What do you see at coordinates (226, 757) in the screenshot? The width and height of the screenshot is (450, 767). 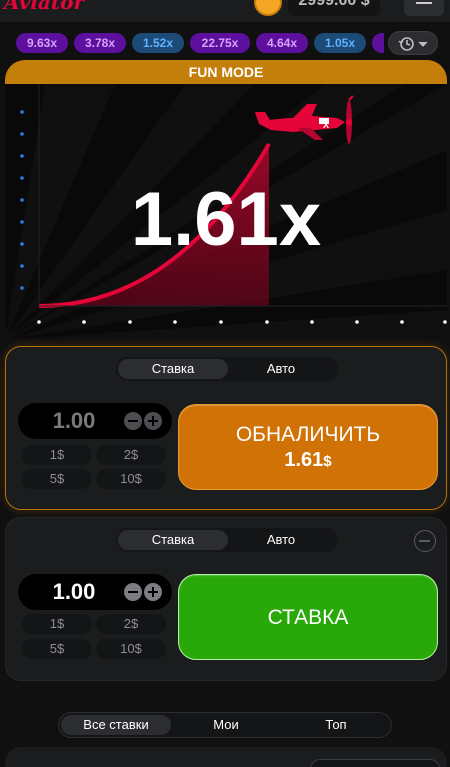 I see `bets-list-panel` at bounding box center [226, 757].